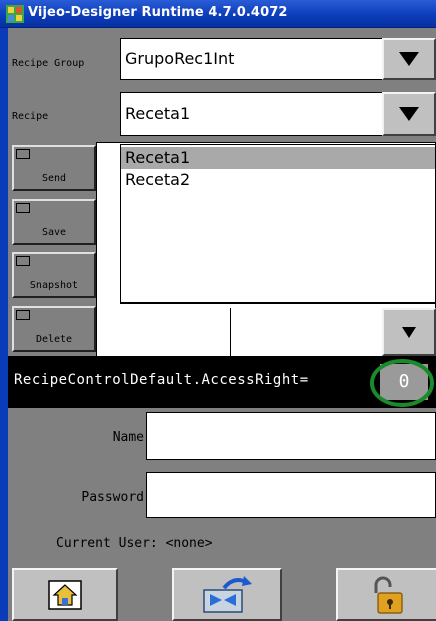 This screenshot has height=621, width=436. What do you see at coordinates (54, 222) in the screenshot?
I see `save-button: Save` at bounding box center [54, 222].